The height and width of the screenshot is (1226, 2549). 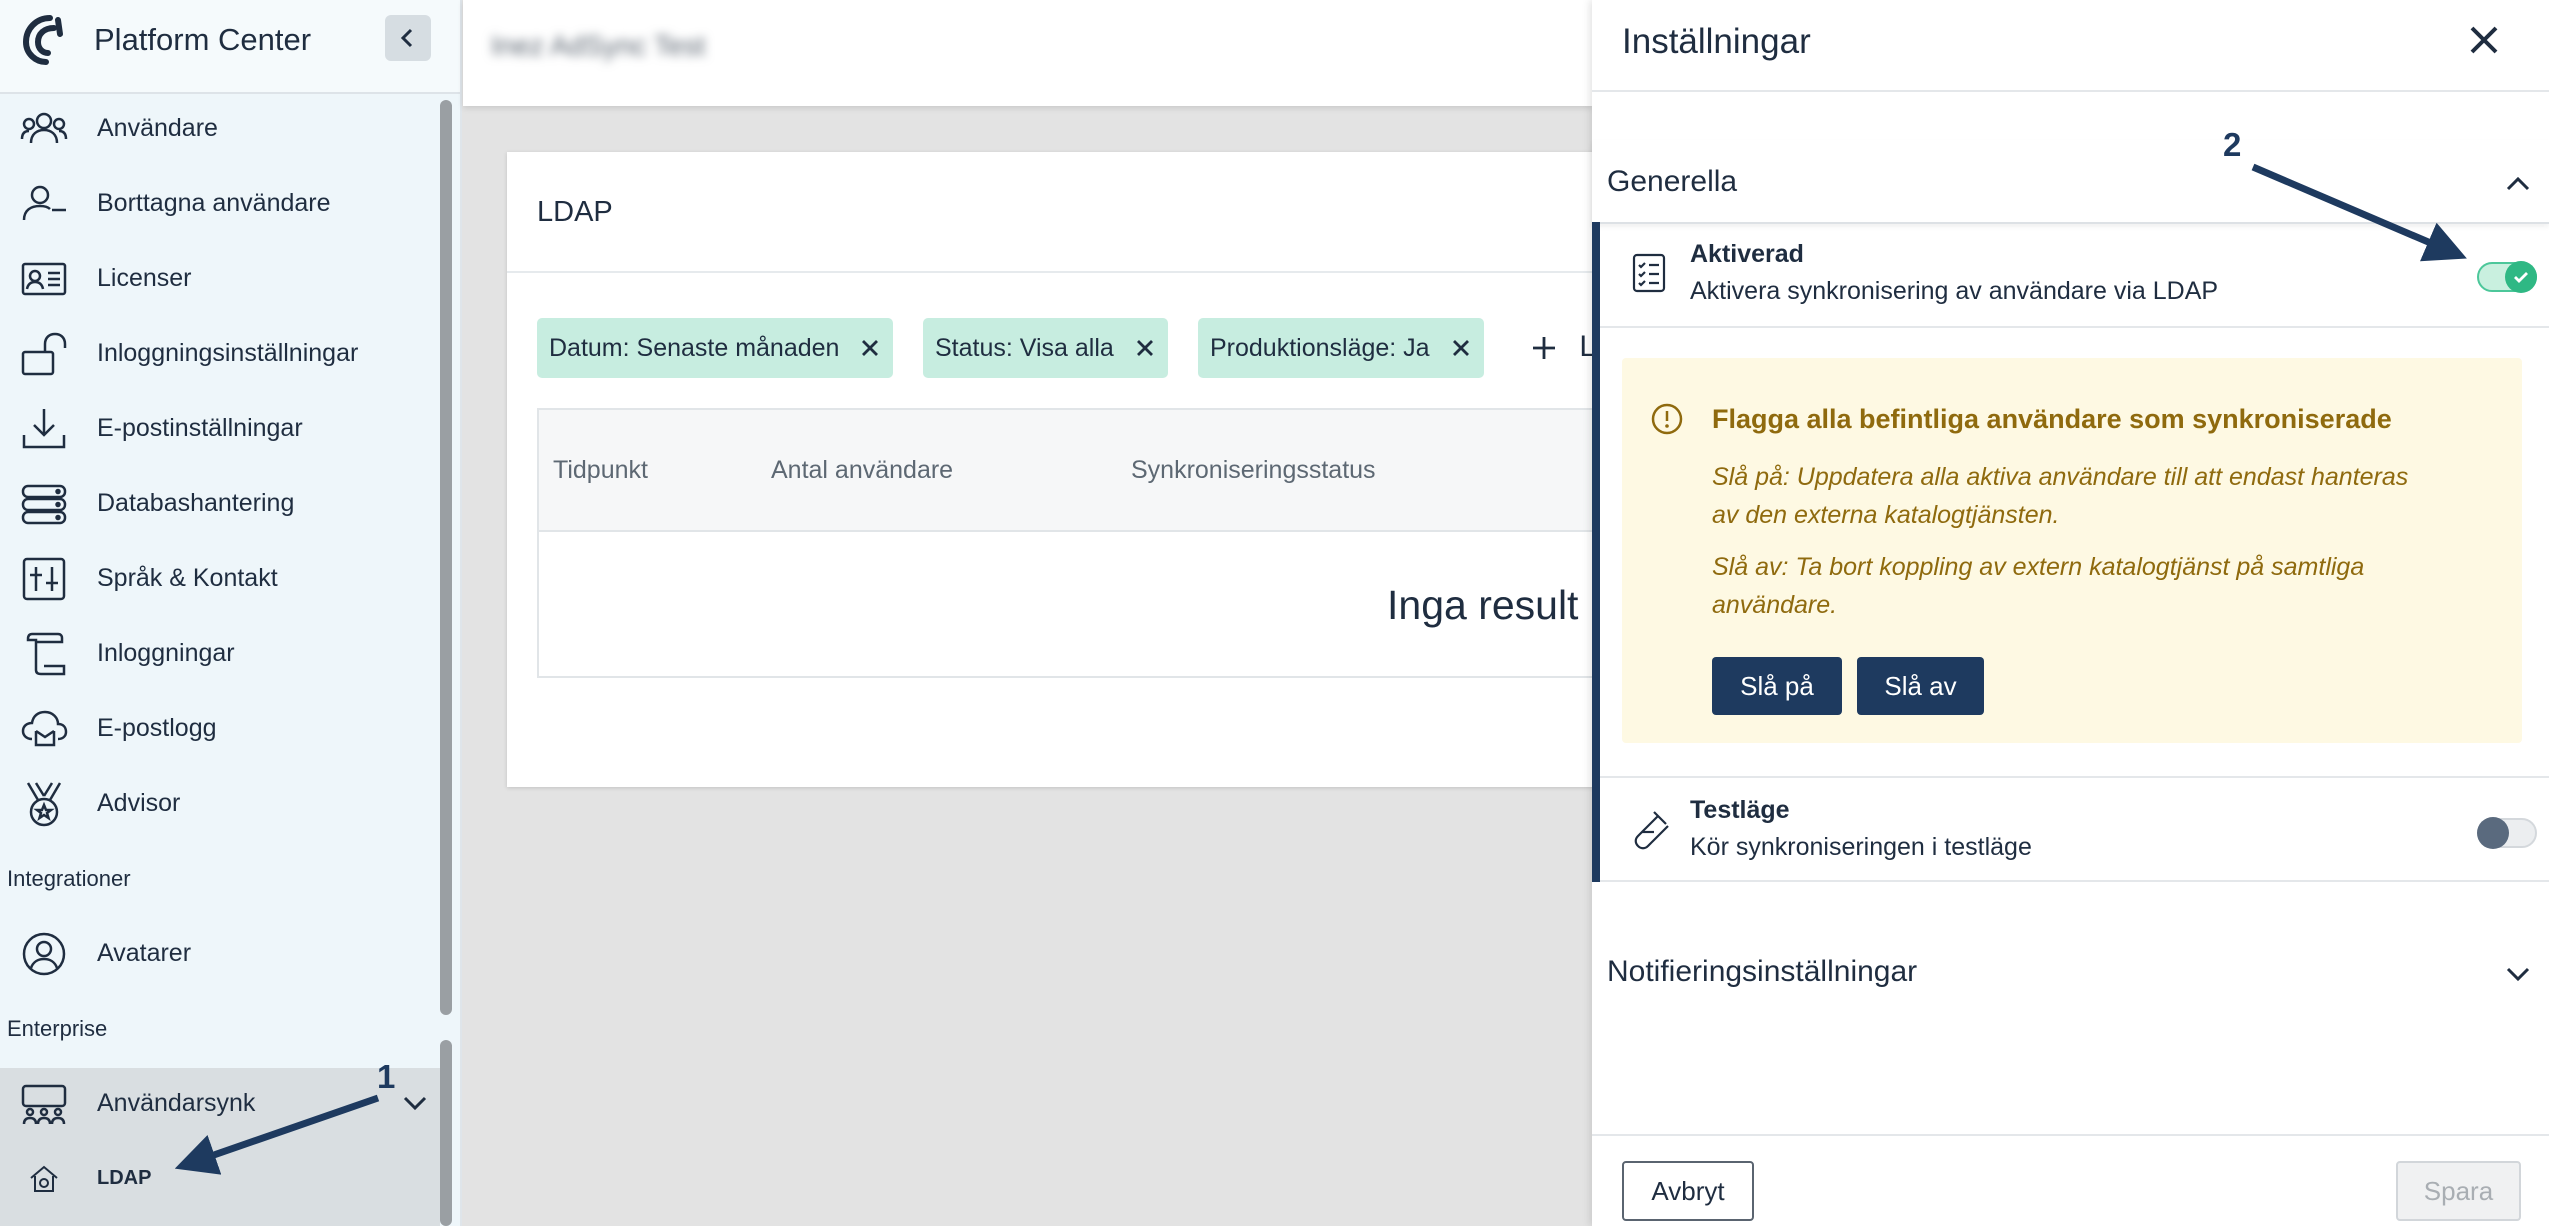 What do you see at coordinates (228, 353) in the screenshot?
I see `sidebar-item-label: Inloggningsinställningar` at bounding box center [228, 353].